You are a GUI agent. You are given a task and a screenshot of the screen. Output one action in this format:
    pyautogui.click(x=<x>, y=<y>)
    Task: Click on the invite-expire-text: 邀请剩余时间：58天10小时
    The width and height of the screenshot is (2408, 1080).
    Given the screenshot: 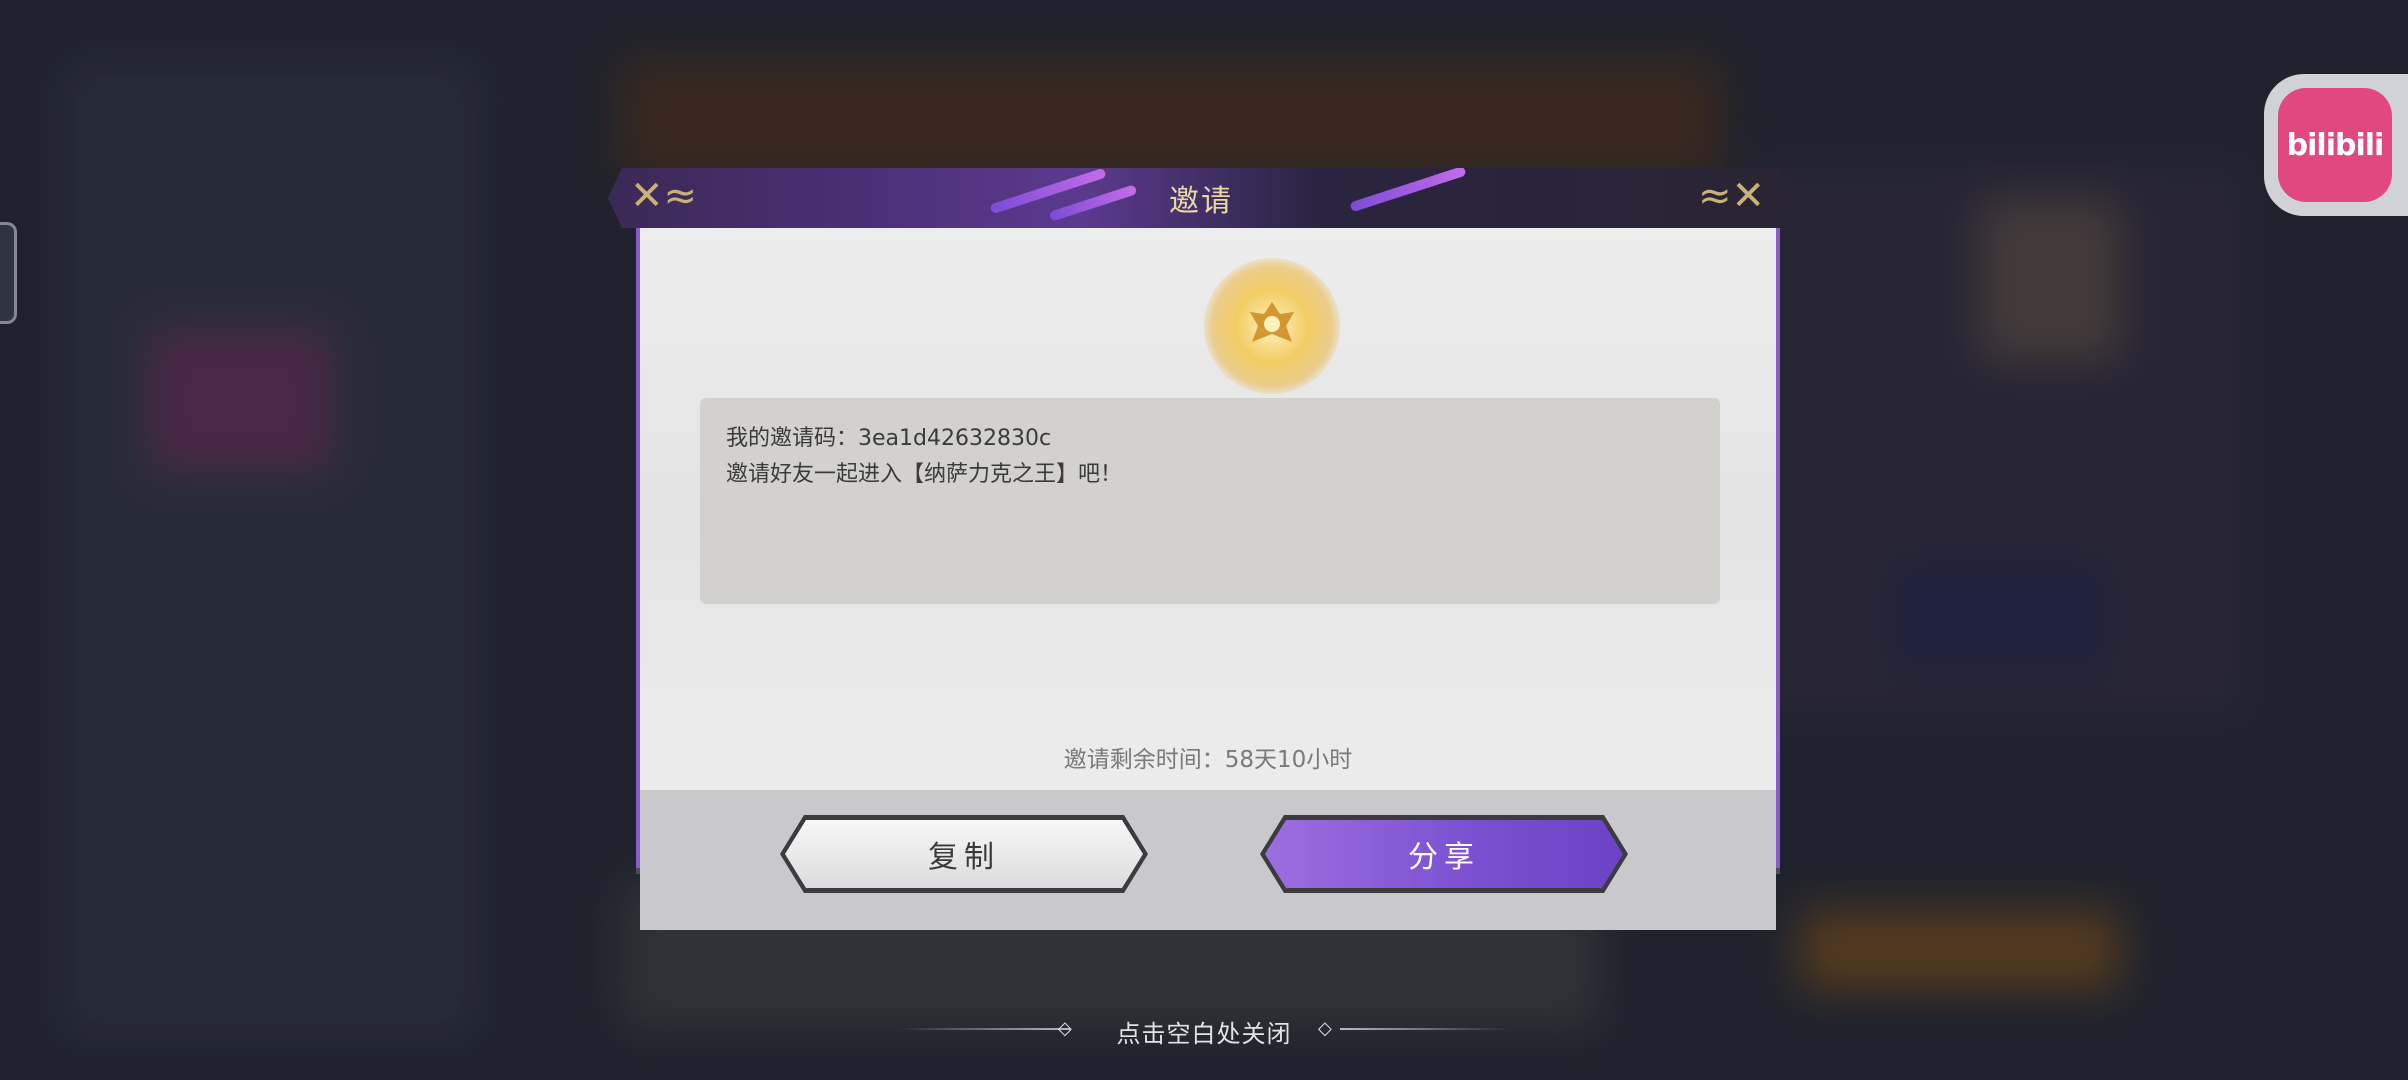 What is the action you would take?
    pyautogui.click(x=1208, y=760)
    